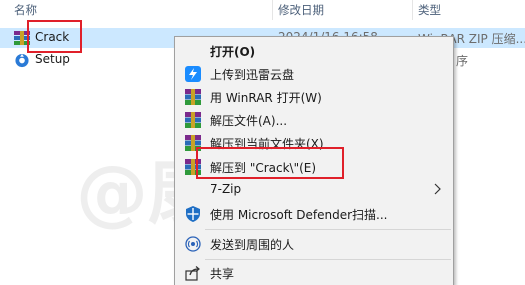  Describe the element at coordinates (267, 144) in the screenshot. I see `menu-item-label: 解压到当前文件夹(X)` at that location.